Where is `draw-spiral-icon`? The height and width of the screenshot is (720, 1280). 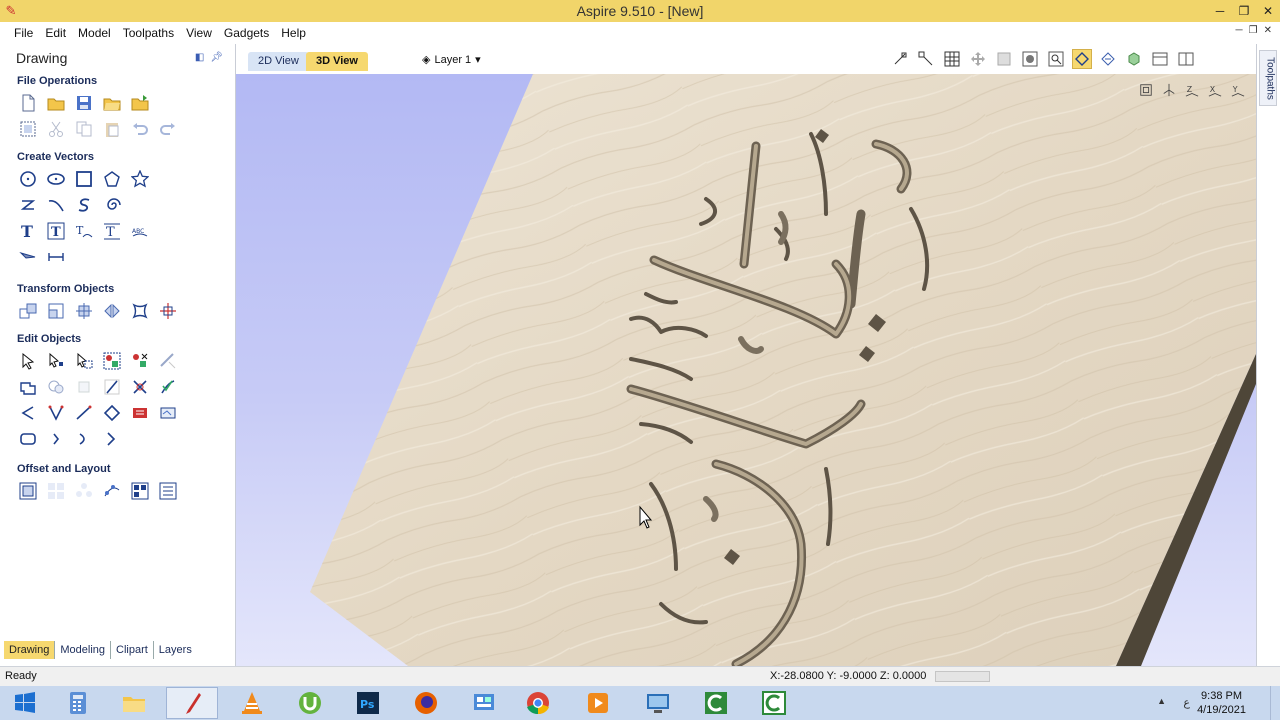 draw-spiral-icon is located at coordinates (112, 205).